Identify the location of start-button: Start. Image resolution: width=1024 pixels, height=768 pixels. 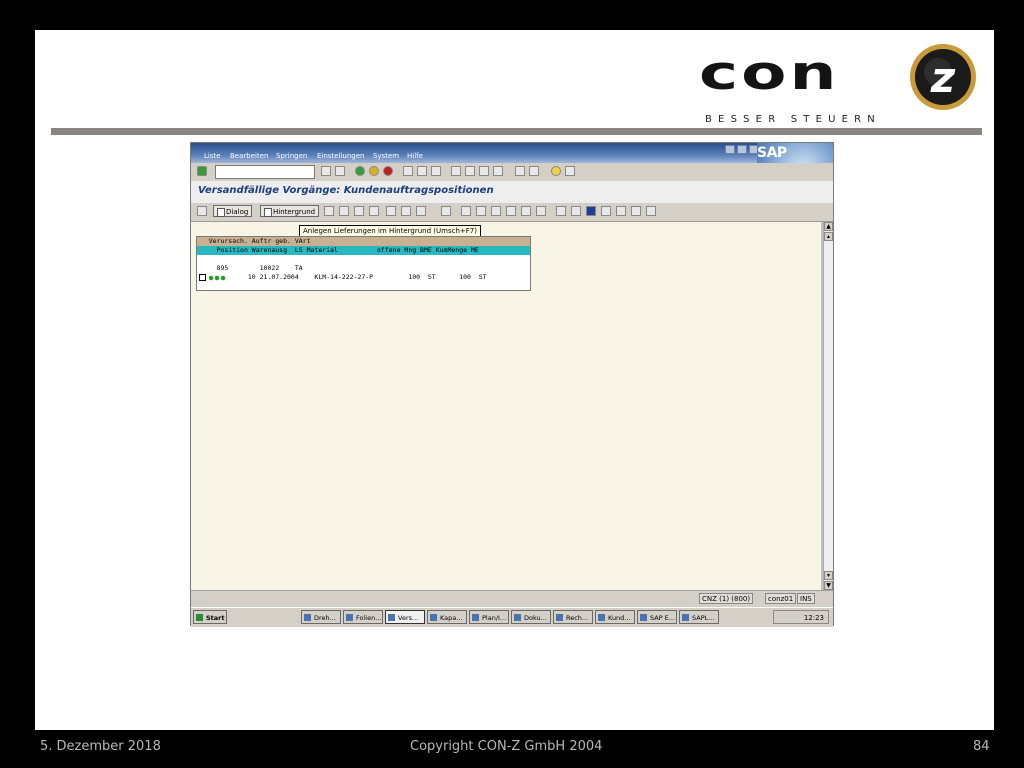
(210, 617).